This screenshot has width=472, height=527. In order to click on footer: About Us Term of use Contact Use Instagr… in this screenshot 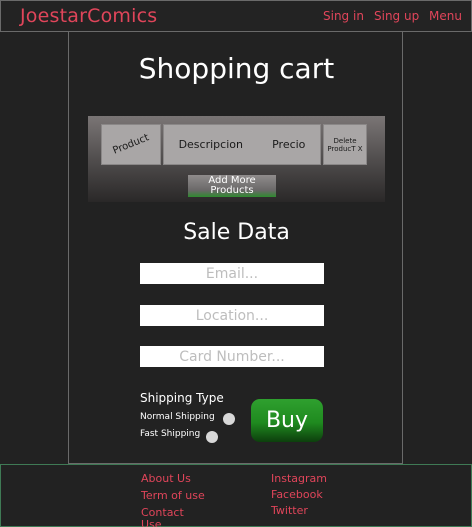, I will do `click(236, 495)`.